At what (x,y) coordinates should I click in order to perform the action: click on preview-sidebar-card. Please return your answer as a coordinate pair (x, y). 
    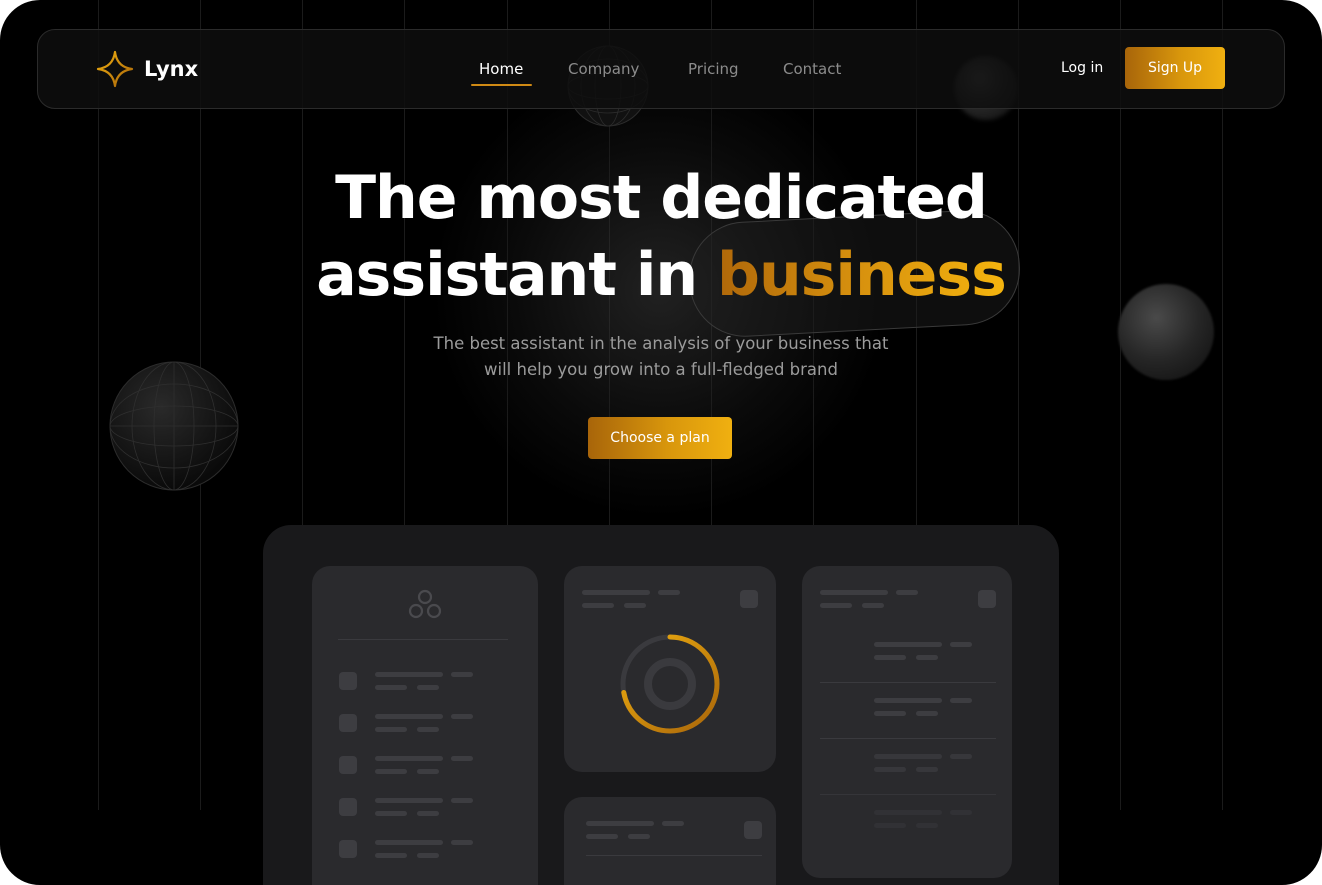
    Looking at the image, I should click on (425, 725).